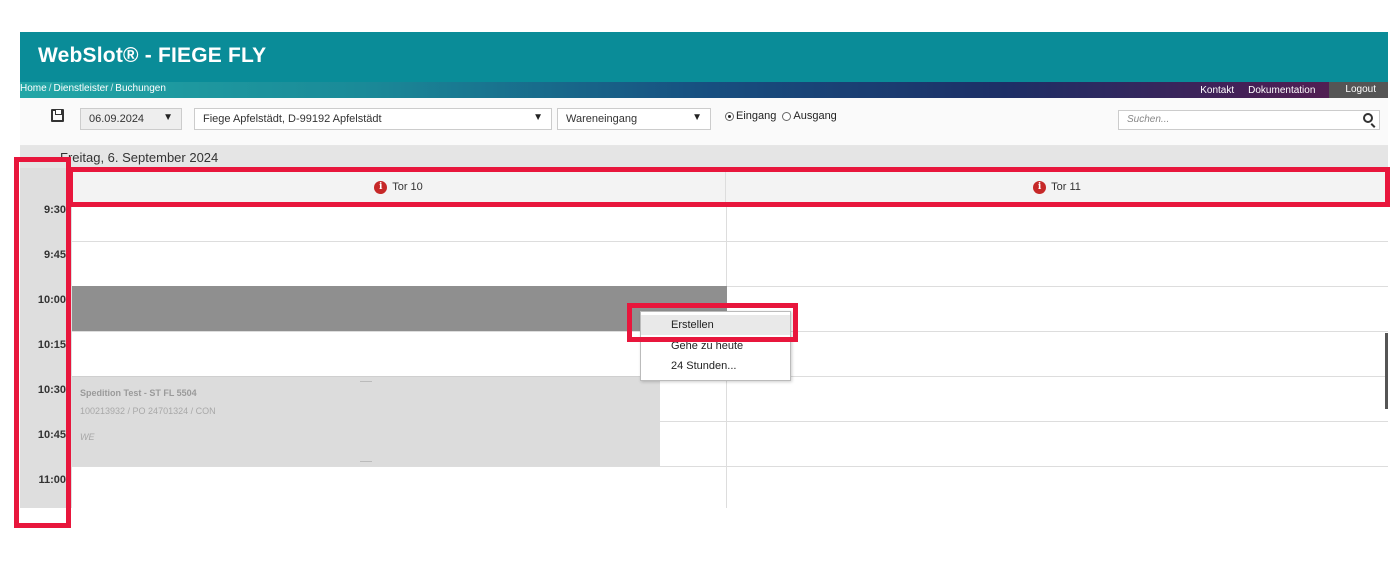 The height and width of the screenshot is (568, 1400). What do you see at coordinates (729, 116) in the screenshot?
I see `radio-eingang` at bounding box center [729, 116].